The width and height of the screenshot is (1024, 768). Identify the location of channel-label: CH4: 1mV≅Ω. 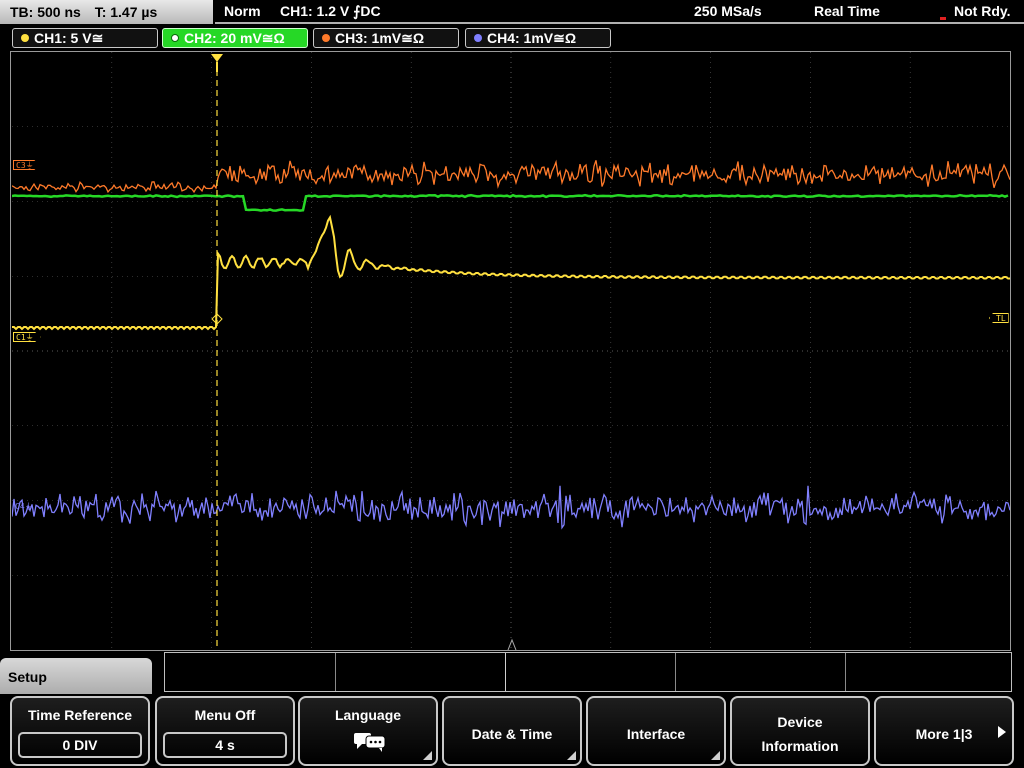
(532, 38).